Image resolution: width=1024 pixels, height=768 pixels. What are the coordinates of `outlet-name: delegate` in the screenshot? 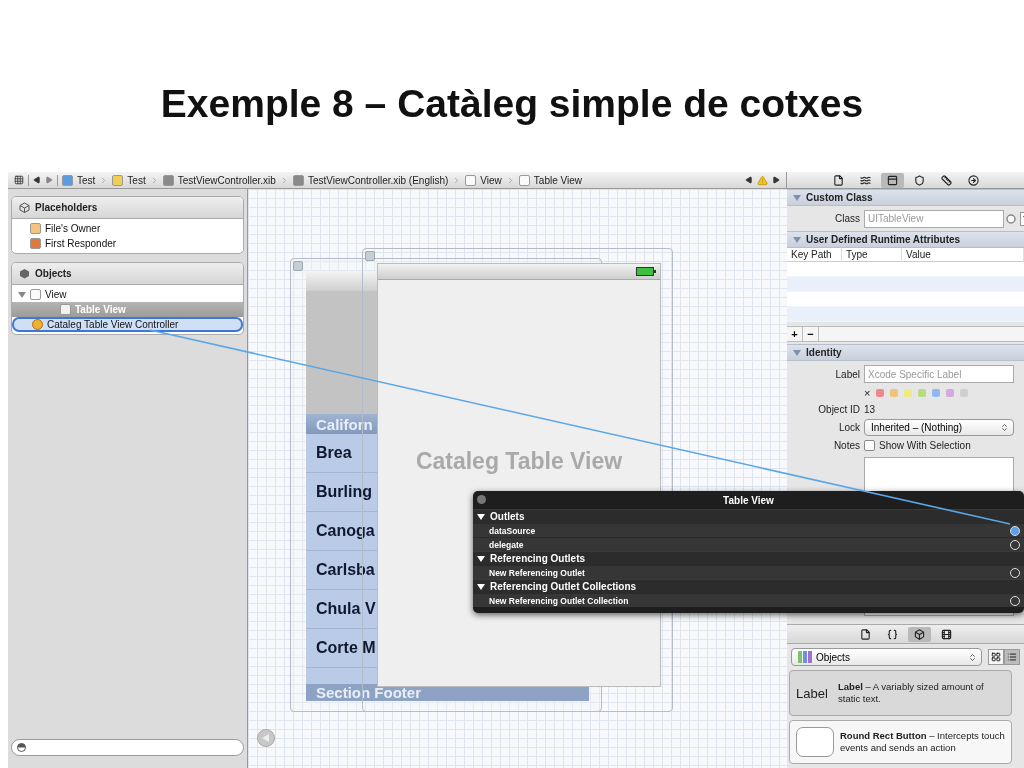 It's located at (506, 544).